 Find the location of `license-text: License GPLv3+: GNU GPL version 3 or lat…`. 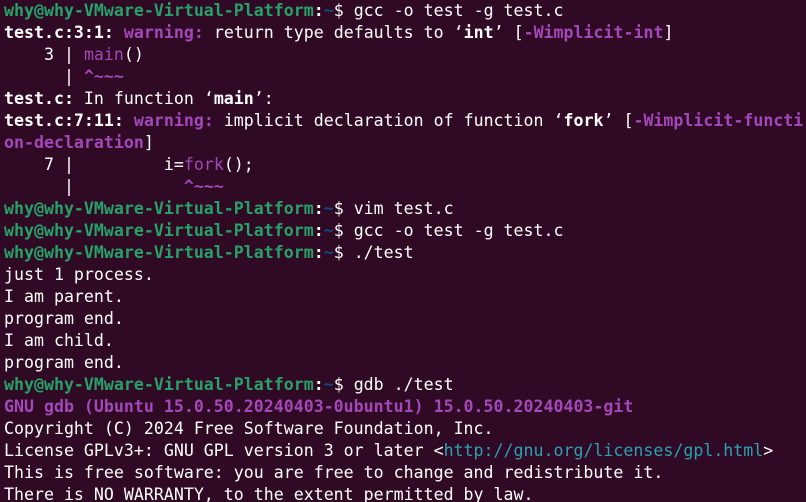

license-text: License GPLv3+: GNU GPL version 3 or lat… is located at coordinates (224, 450).